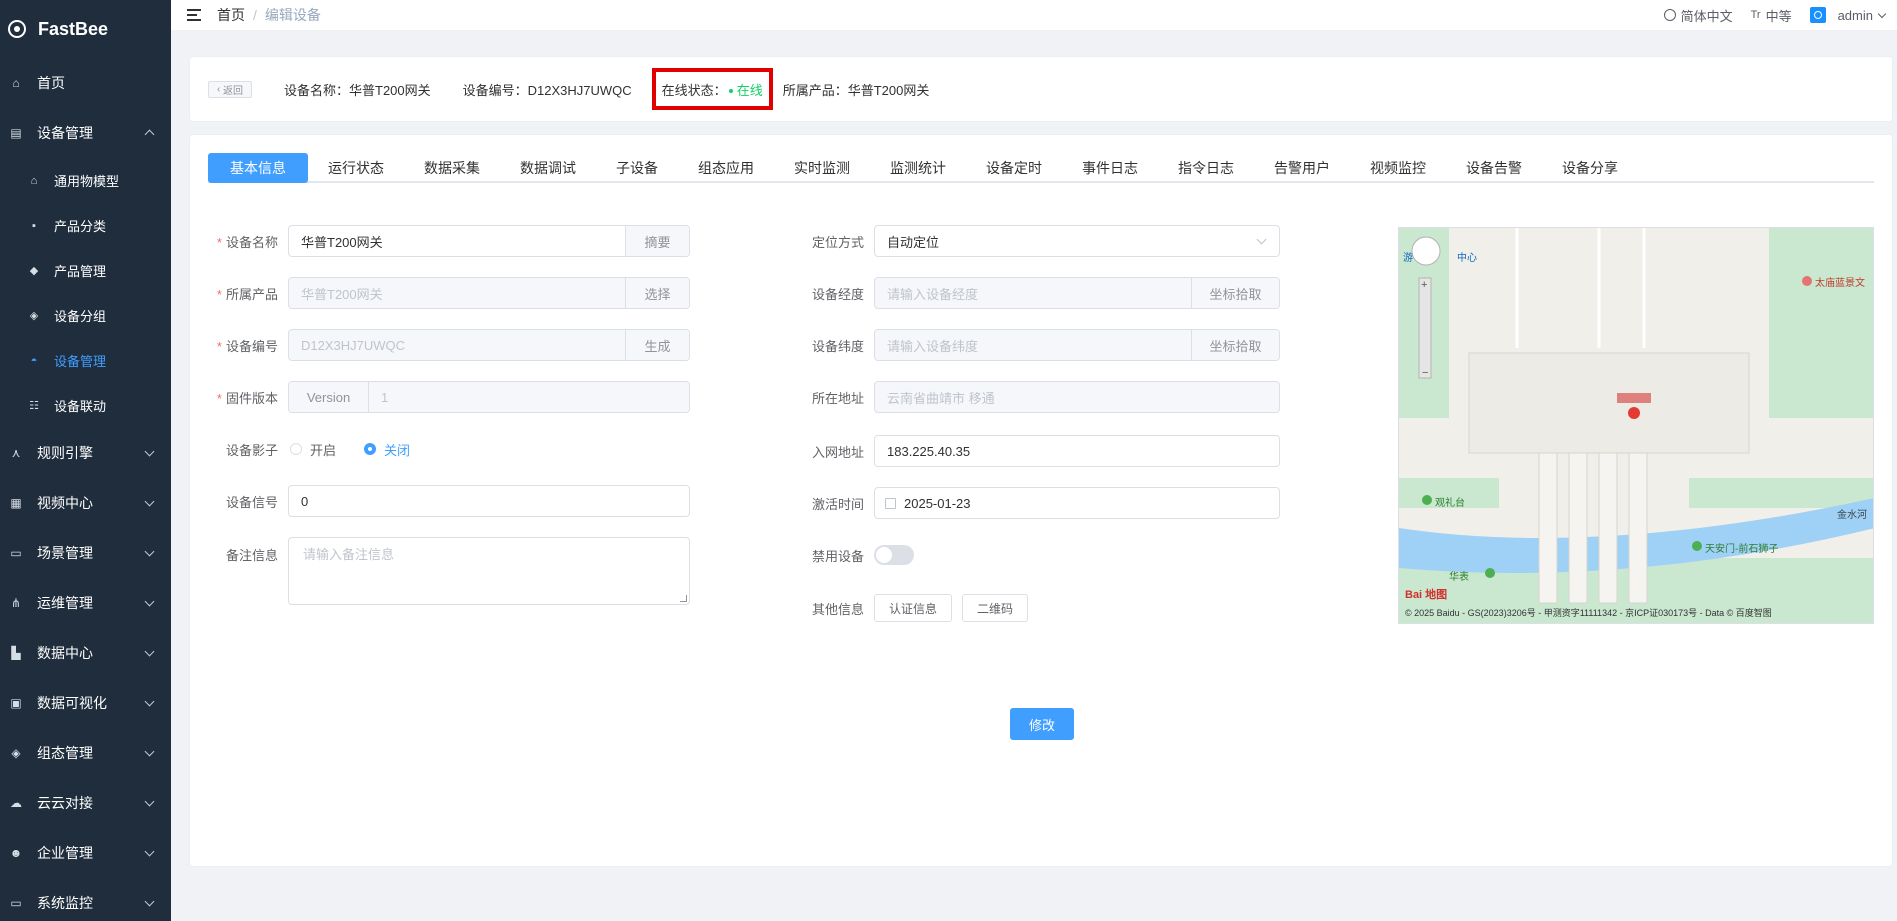 The height and width of the screenshot is (921, 1897). Describe the element at coordinates (85, 703) in the screenshot. I see `sidebar-item-visual: ▣ 数据可视化` at that location.